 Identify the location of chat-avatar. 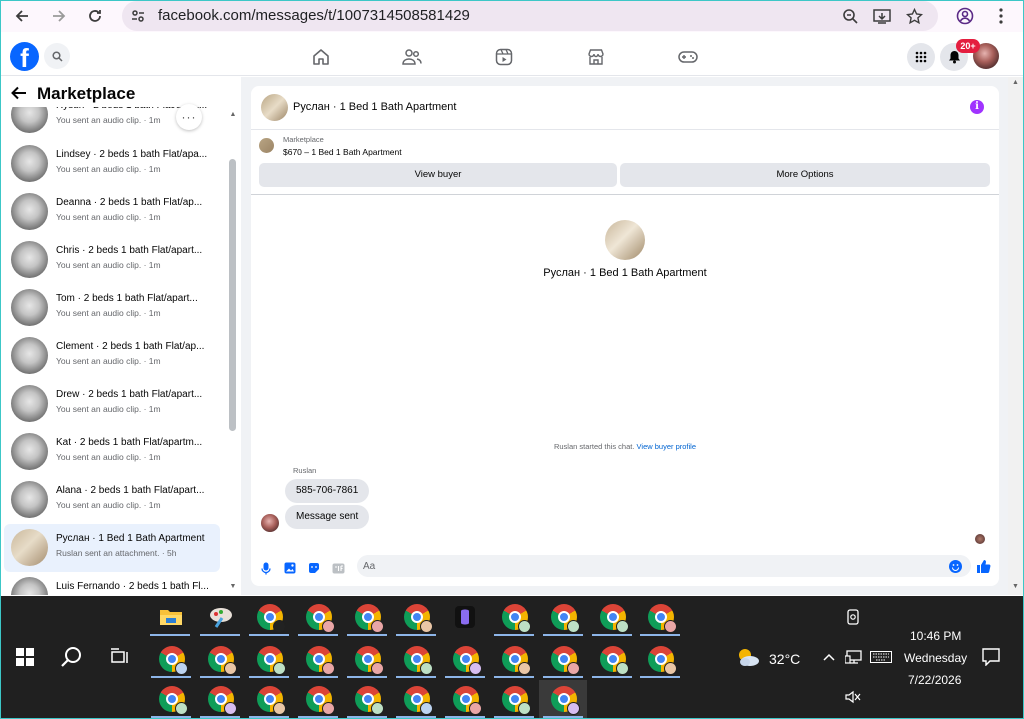
(274, 107).